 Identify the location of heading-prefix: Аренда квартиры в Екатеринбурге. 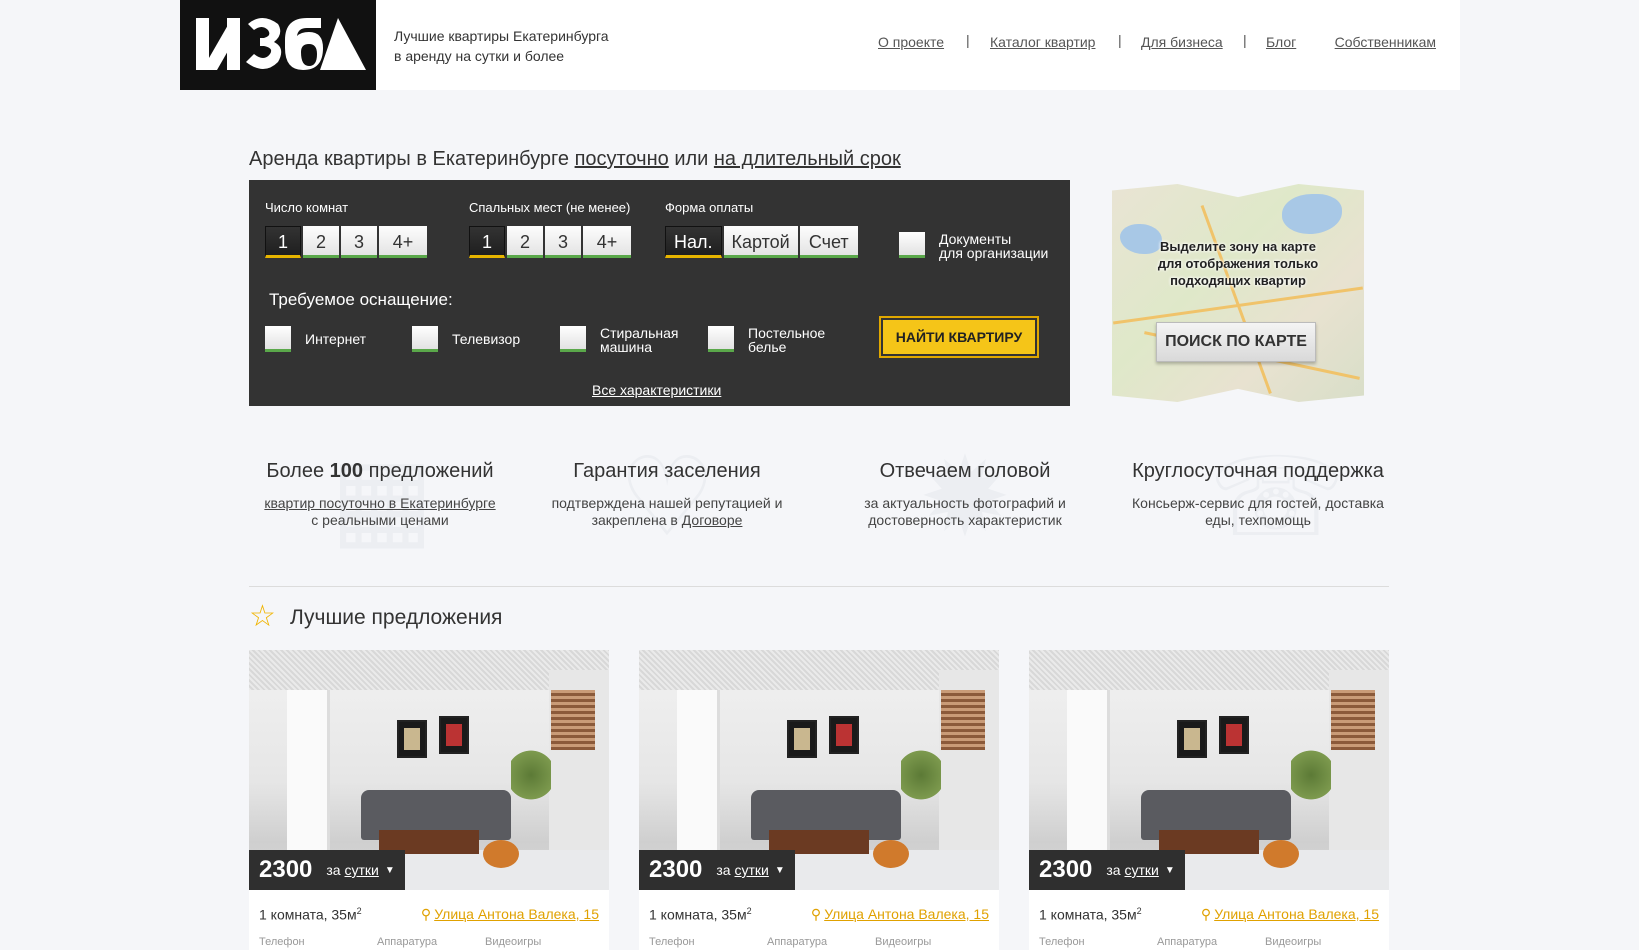
(409, 159).